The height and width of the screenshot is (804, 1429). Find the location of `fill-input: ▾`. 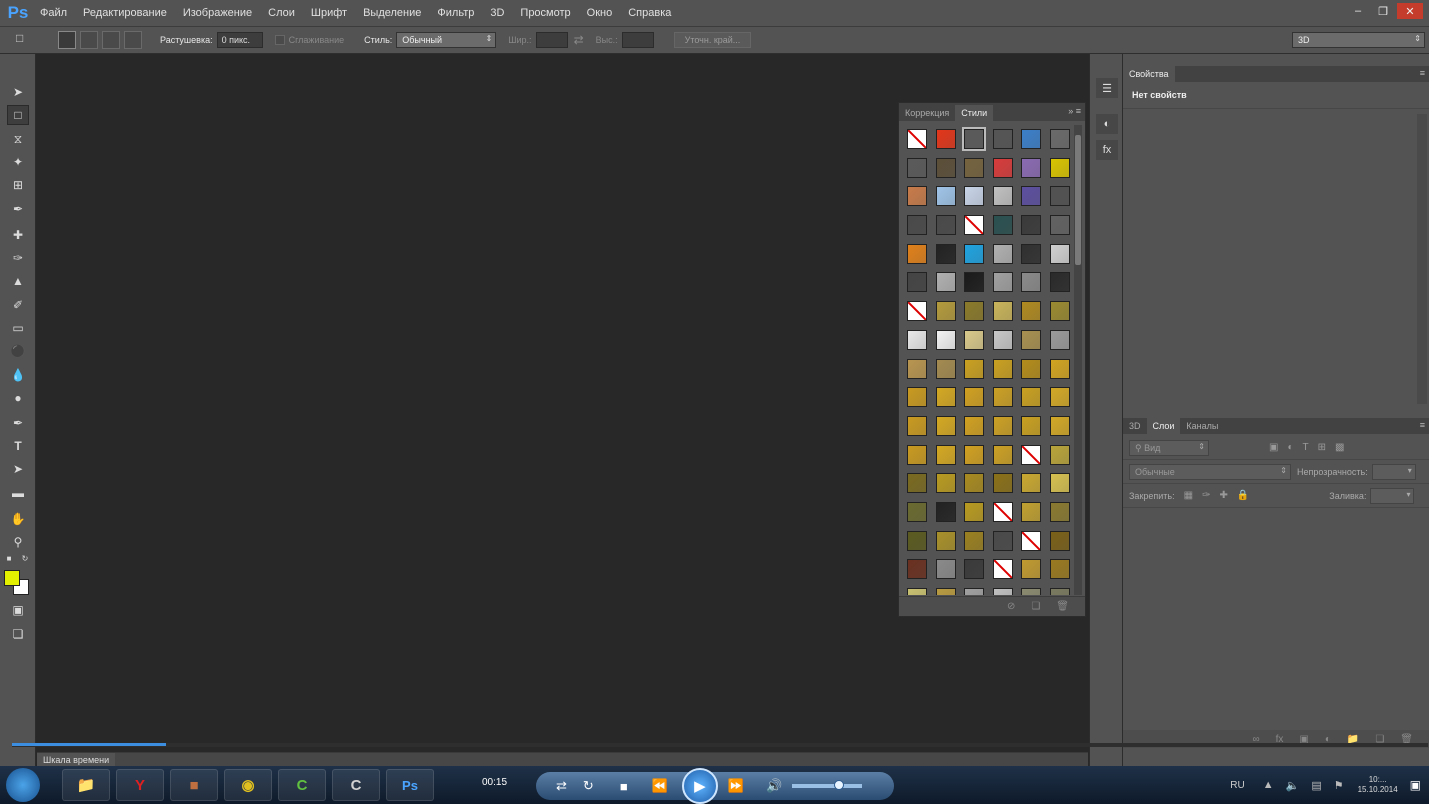

fill-input: ▾ is located at coordinates (1392, 495).